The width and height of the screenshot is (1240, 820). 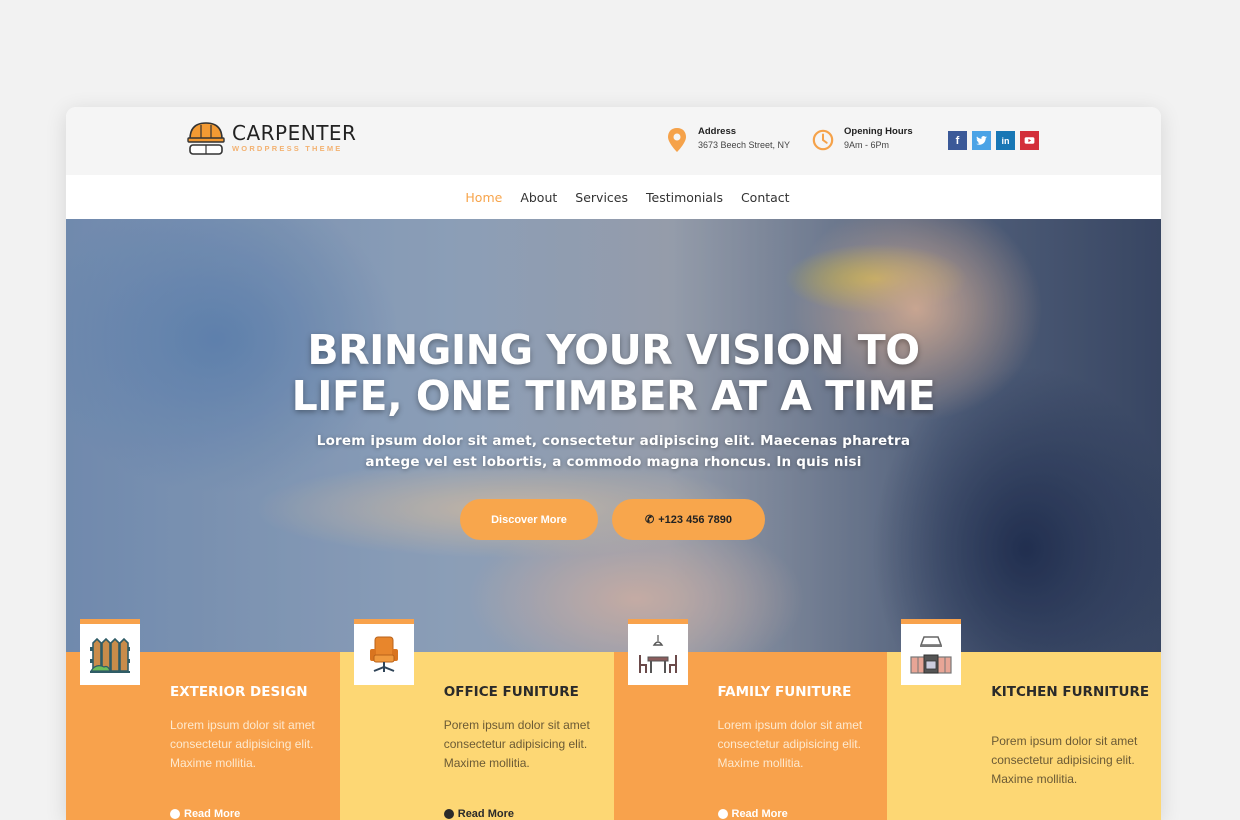 What do you see at coordinates (862, 139) in the screenshot?
I see `hours-info: Opening Hours 9Am - 6Pm` at bounding box center [862, 139].